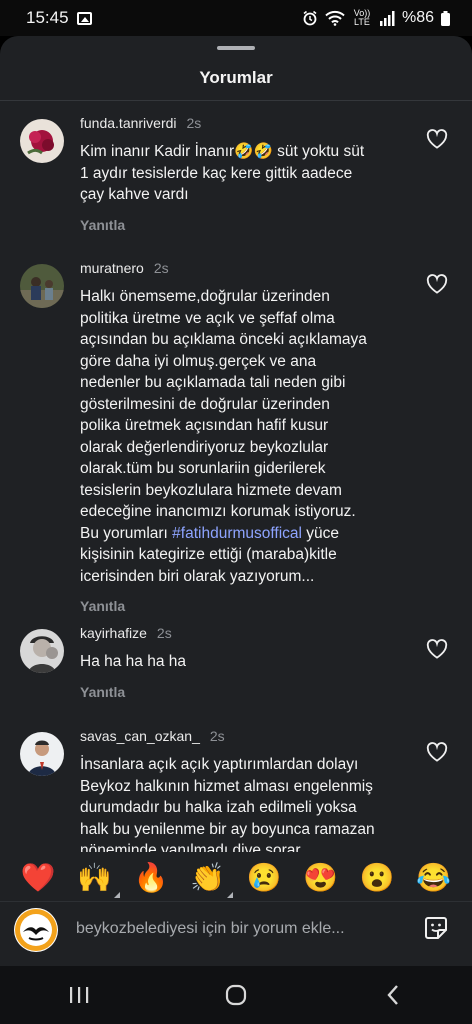 The height and width of the screenshot is (1024, 472). I want to click on volte-indicator: Vo)) LTE, so click(362, 17).